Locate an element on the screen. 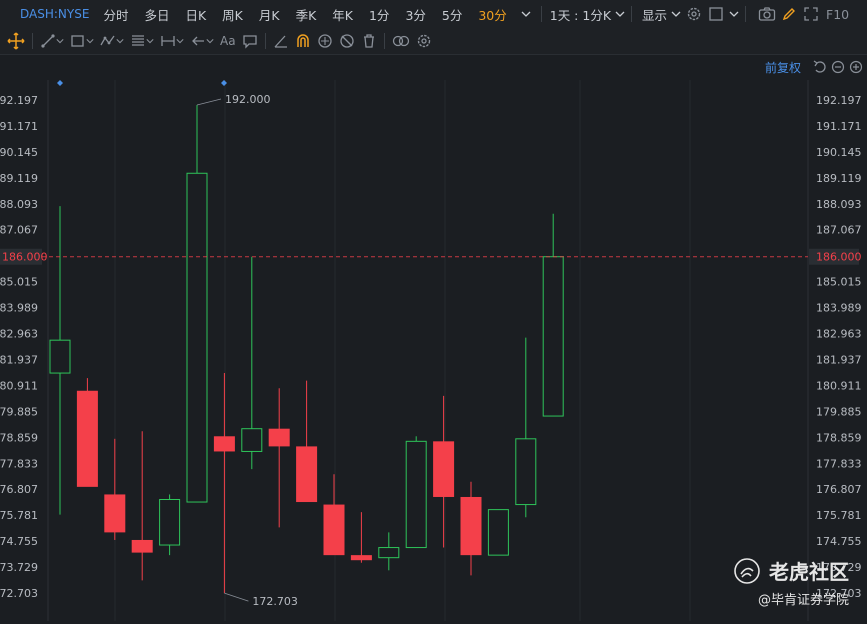 This screenshot has height=624, width=867. text-tool: Aa is located at coordinates (228, 41).